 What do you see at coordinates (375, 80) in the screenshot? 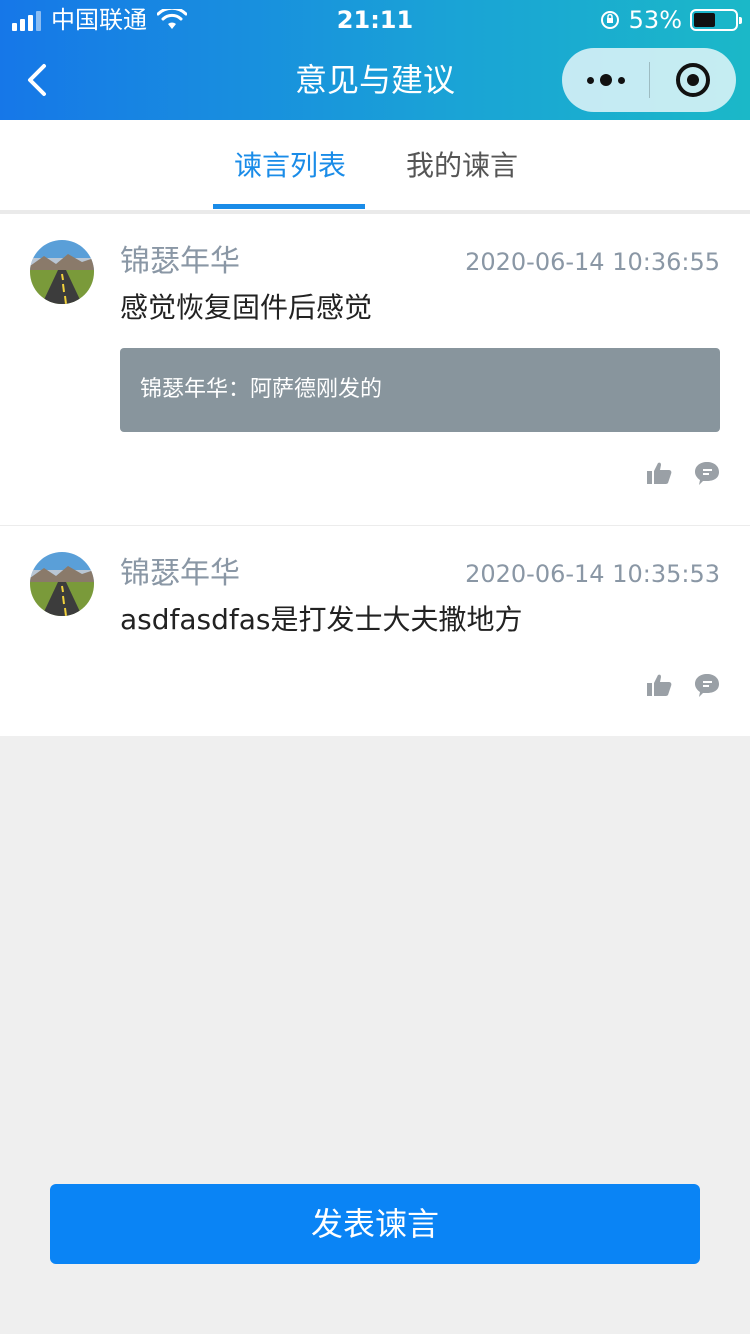
I see `nav-bar: 意见与建议` at bounding box center [375, 80].